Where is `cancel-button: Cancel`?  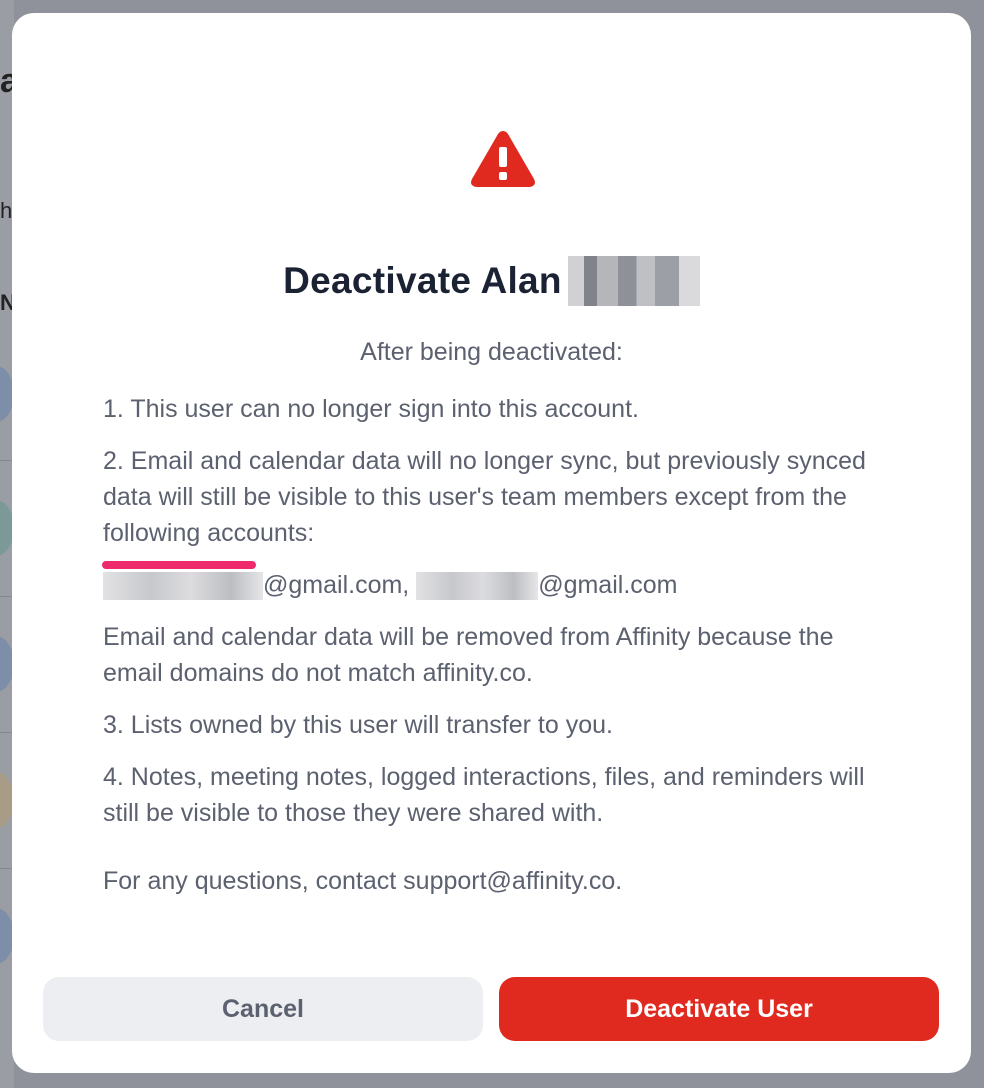
cancel-button: Cancel is located at coordinates (263, 1009).